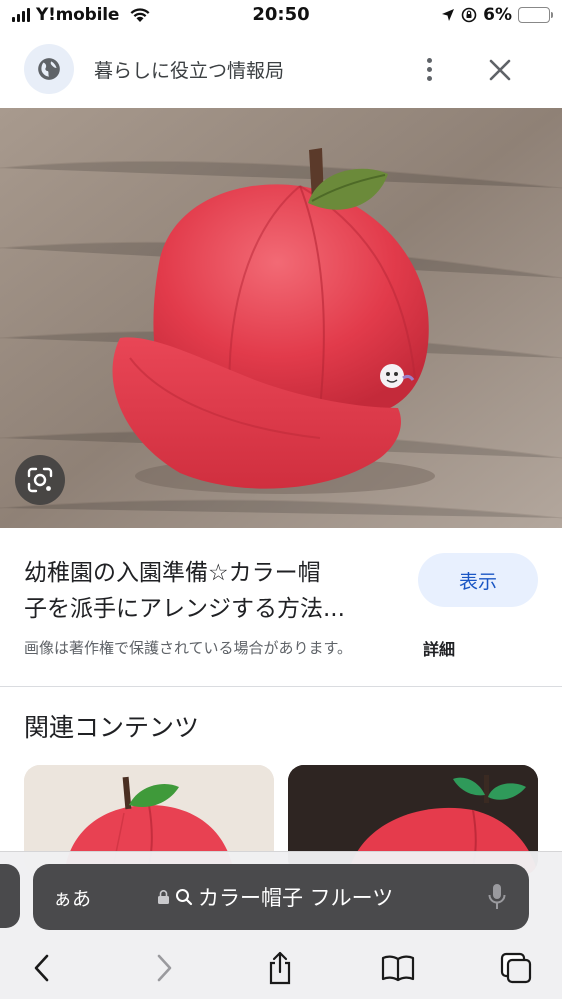  I want to click on browser-toolbar, so click(281, 968).